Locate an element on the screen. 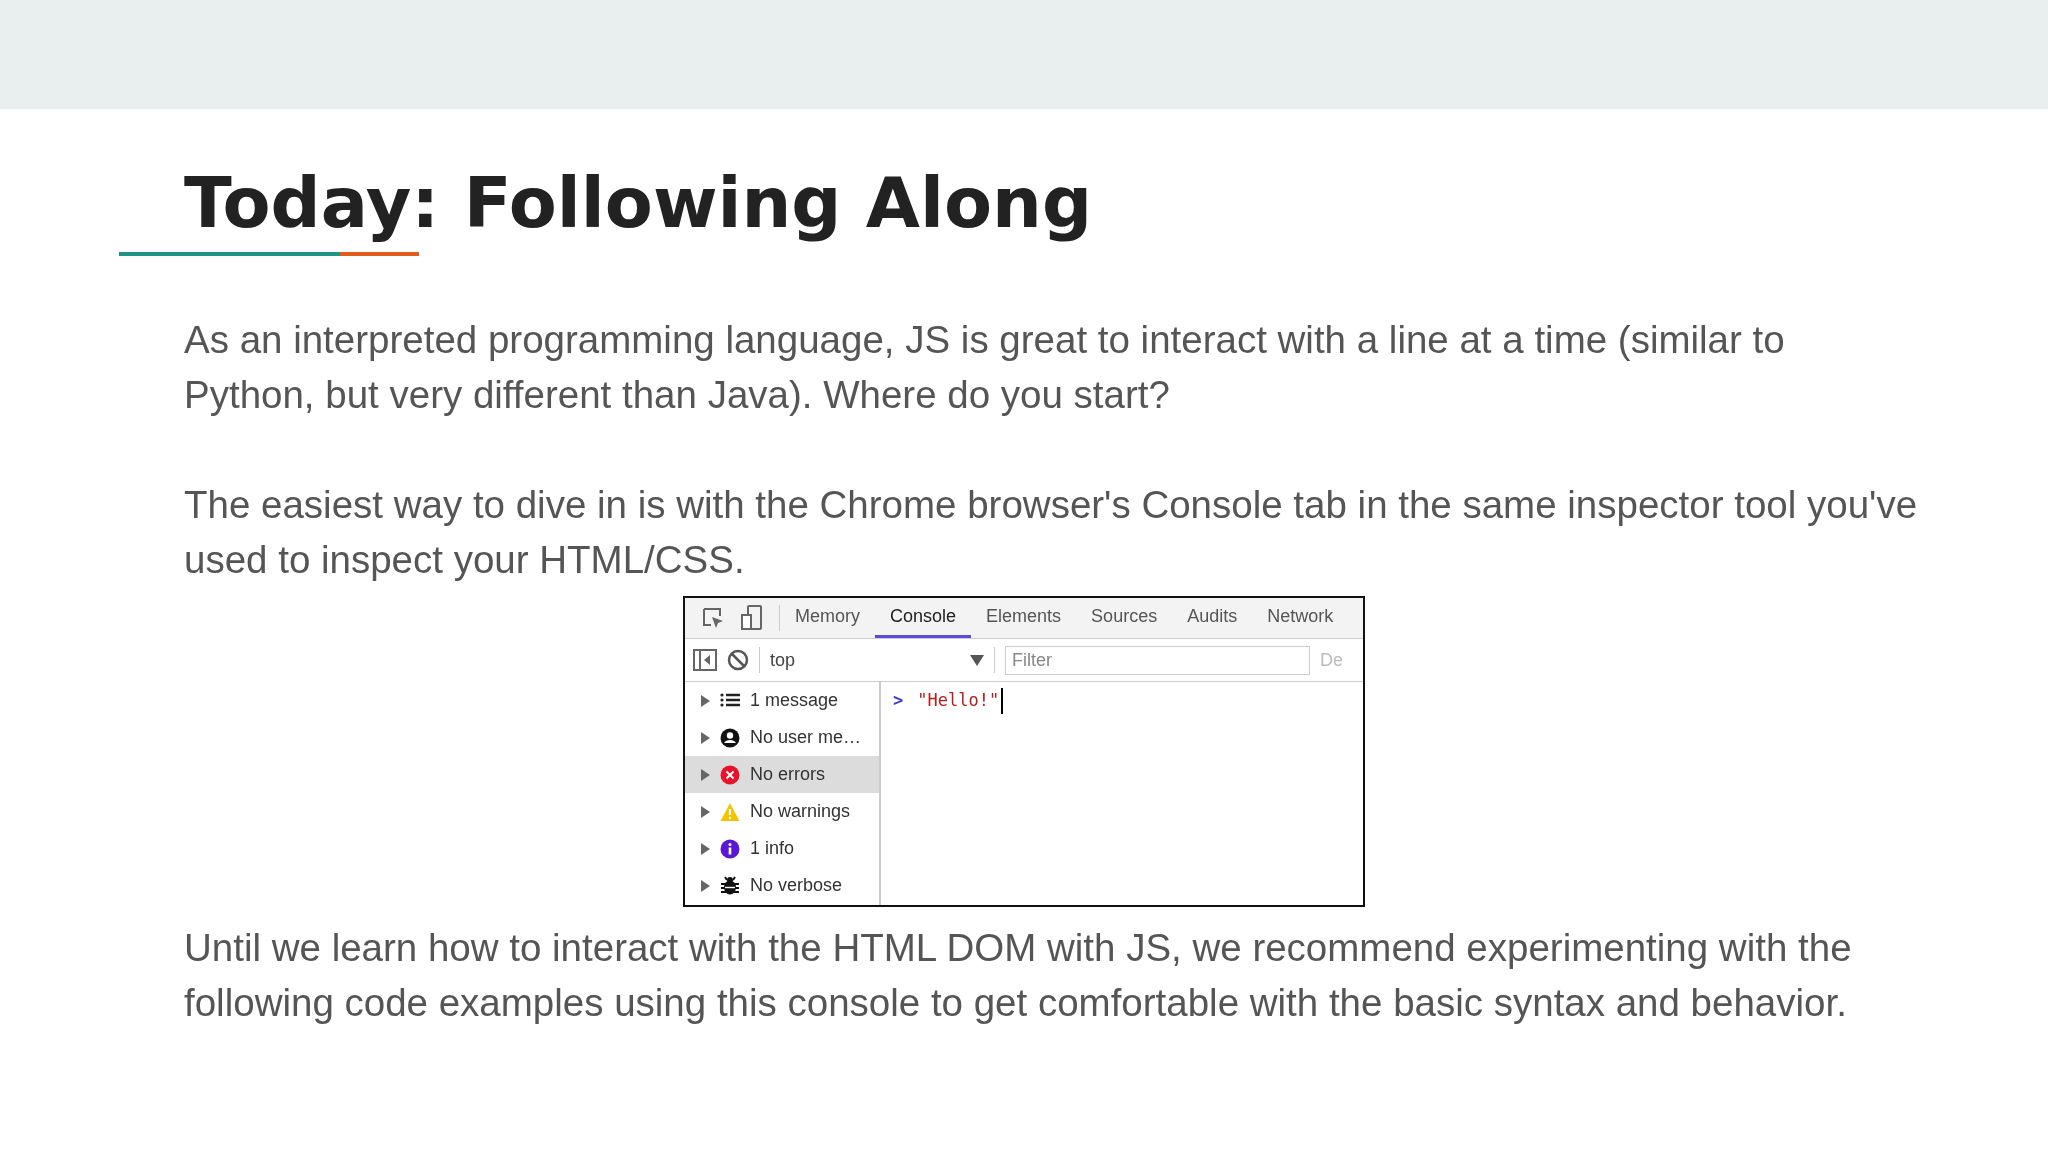 Image resolution: width=2048 pixels, height=1152 pixels. devtools-tab: Audits is located at coordinates (1212, 618).